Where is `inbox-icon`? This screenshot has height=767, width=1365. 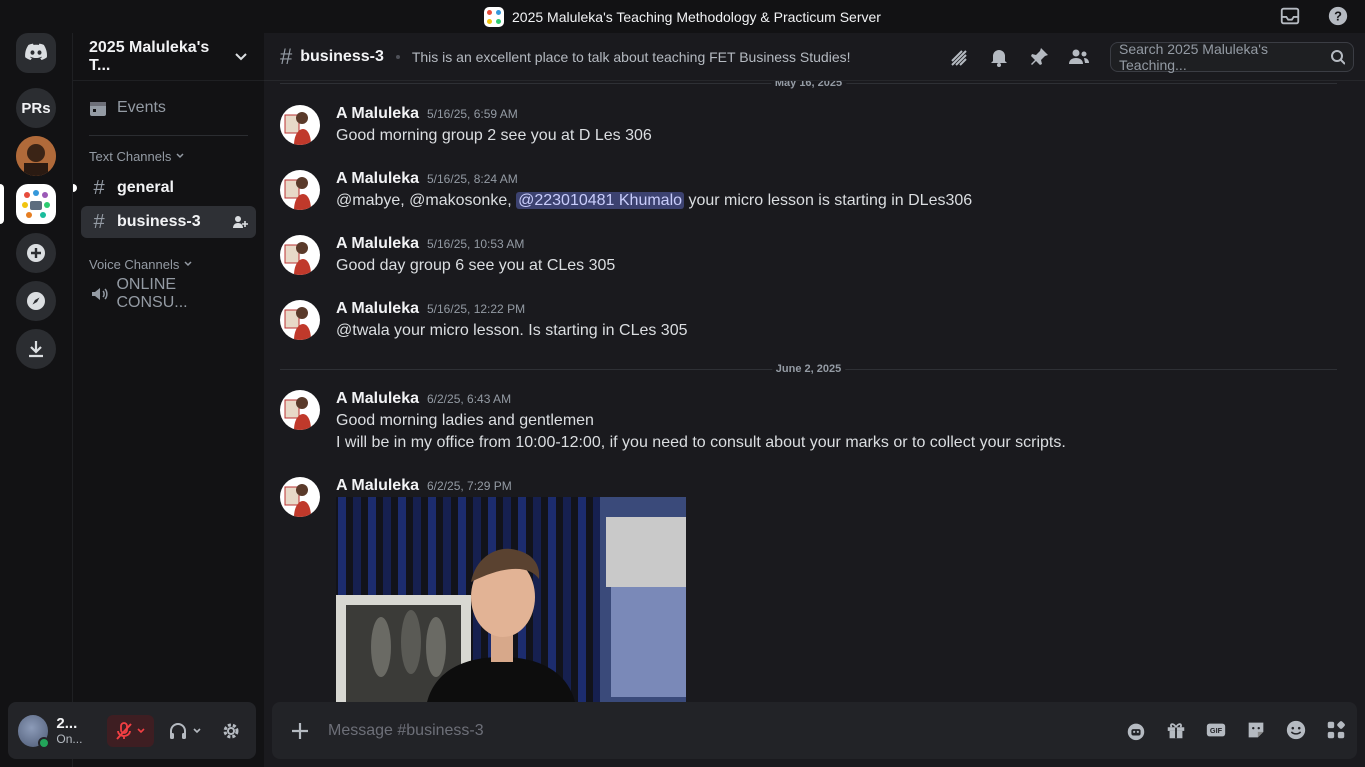 inbox-icon is located at coordinates (1290, 16).